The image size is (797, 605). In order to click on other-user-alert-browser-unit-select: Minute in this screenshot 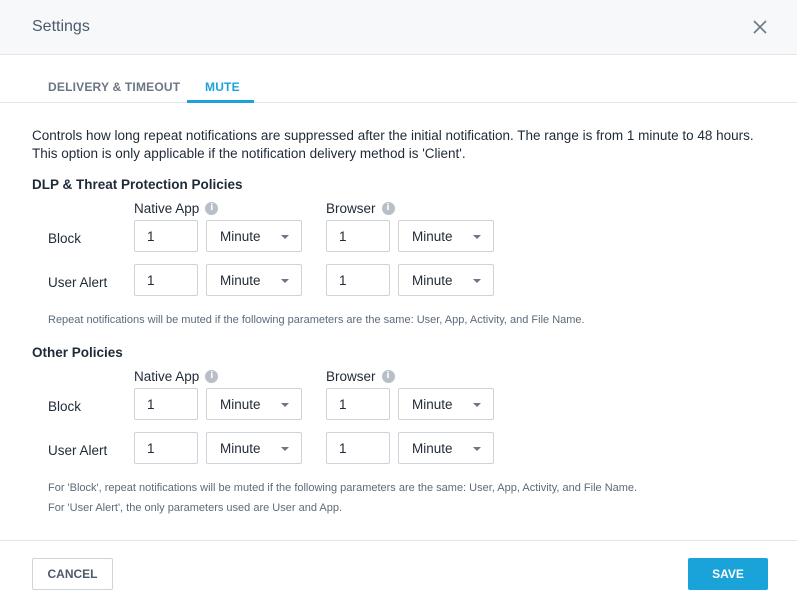, I will do `click(446, 448)`.